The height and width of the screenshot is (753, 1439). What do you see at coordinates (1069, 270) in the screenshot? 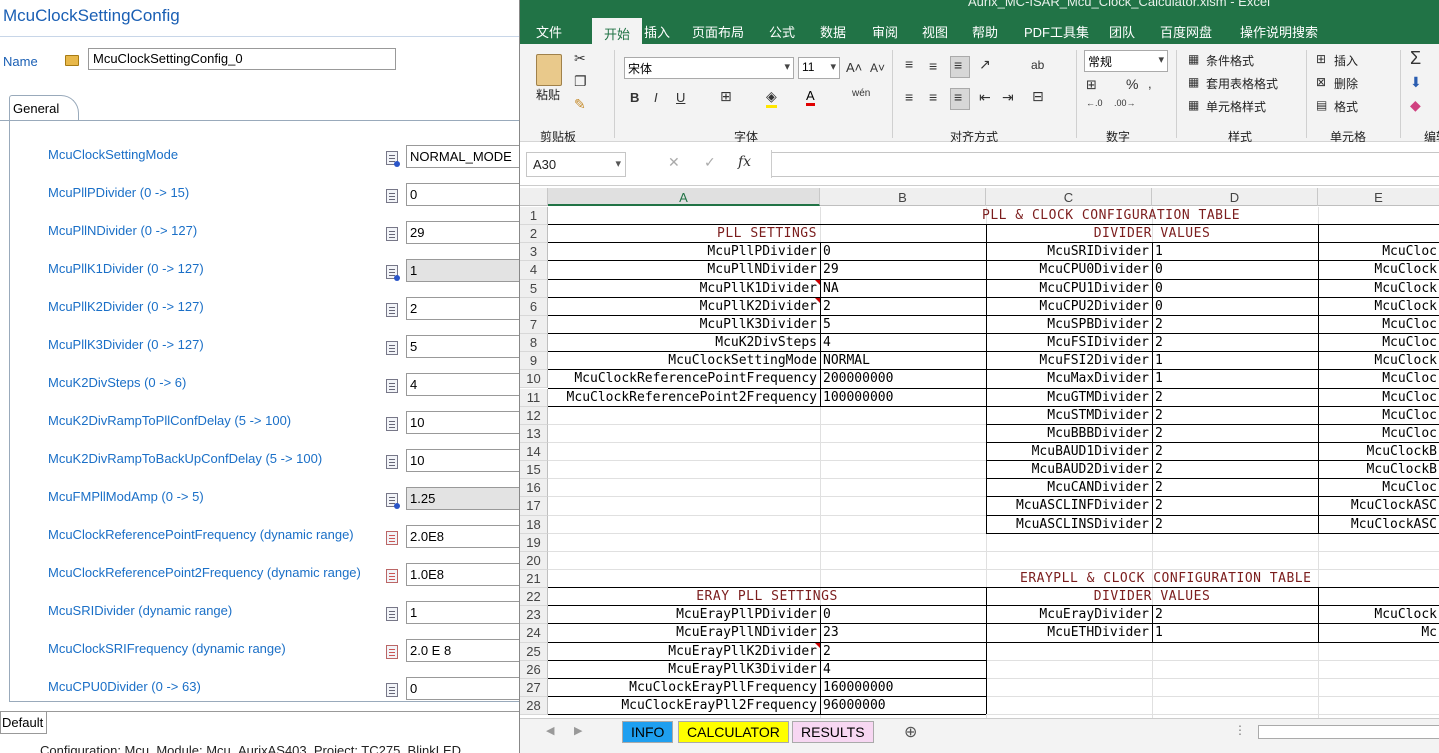
I see `divider-name: McuCPU0Divider` at bounding box center [1069, 270].